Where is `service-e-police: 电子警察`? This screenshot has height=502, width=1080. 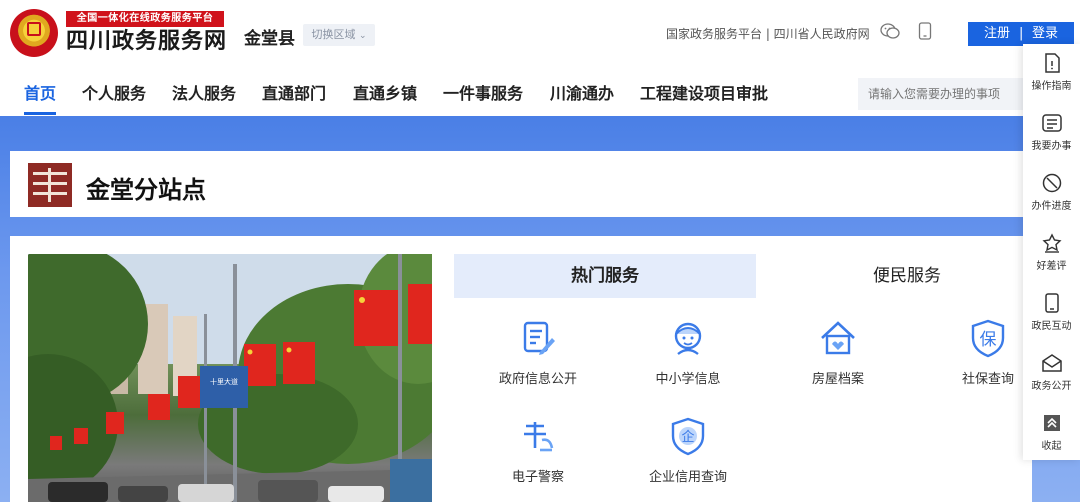 service-e-police: 电子警察 is located at coordinates (538, 450).